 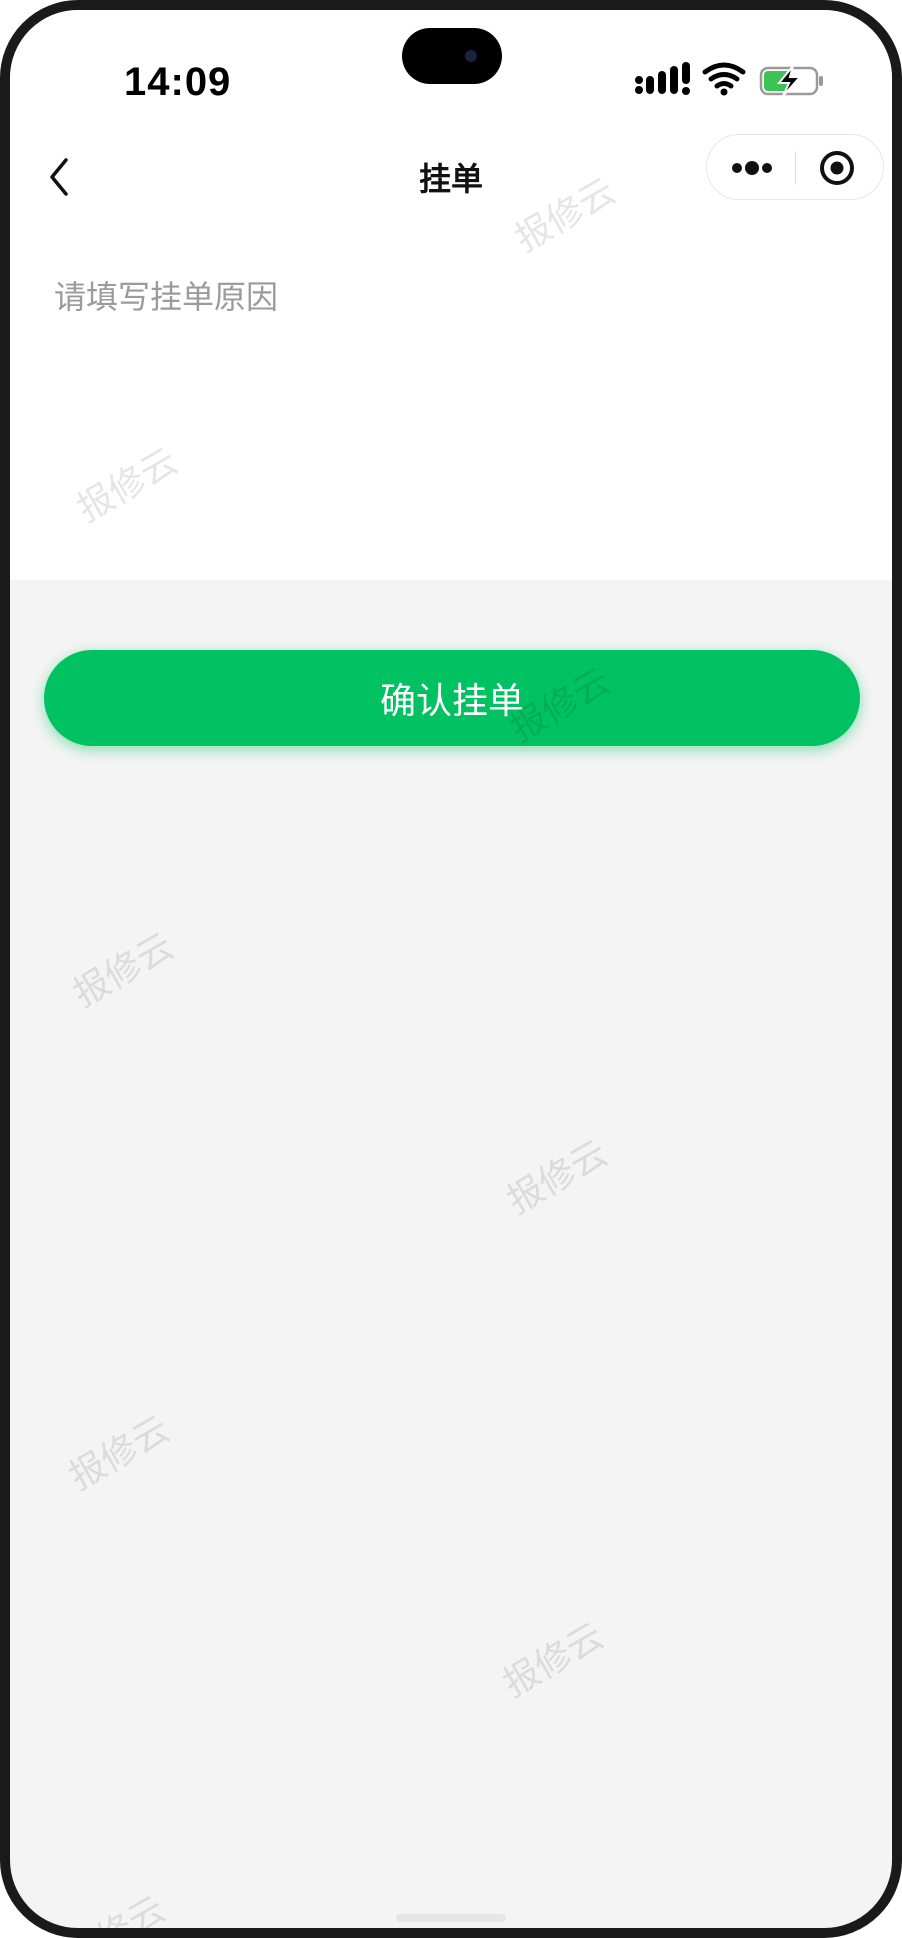 What do you see at coordinates (724, 75) in the screenshot?
I see `wifi-icon` at bounding box center [724, 75].